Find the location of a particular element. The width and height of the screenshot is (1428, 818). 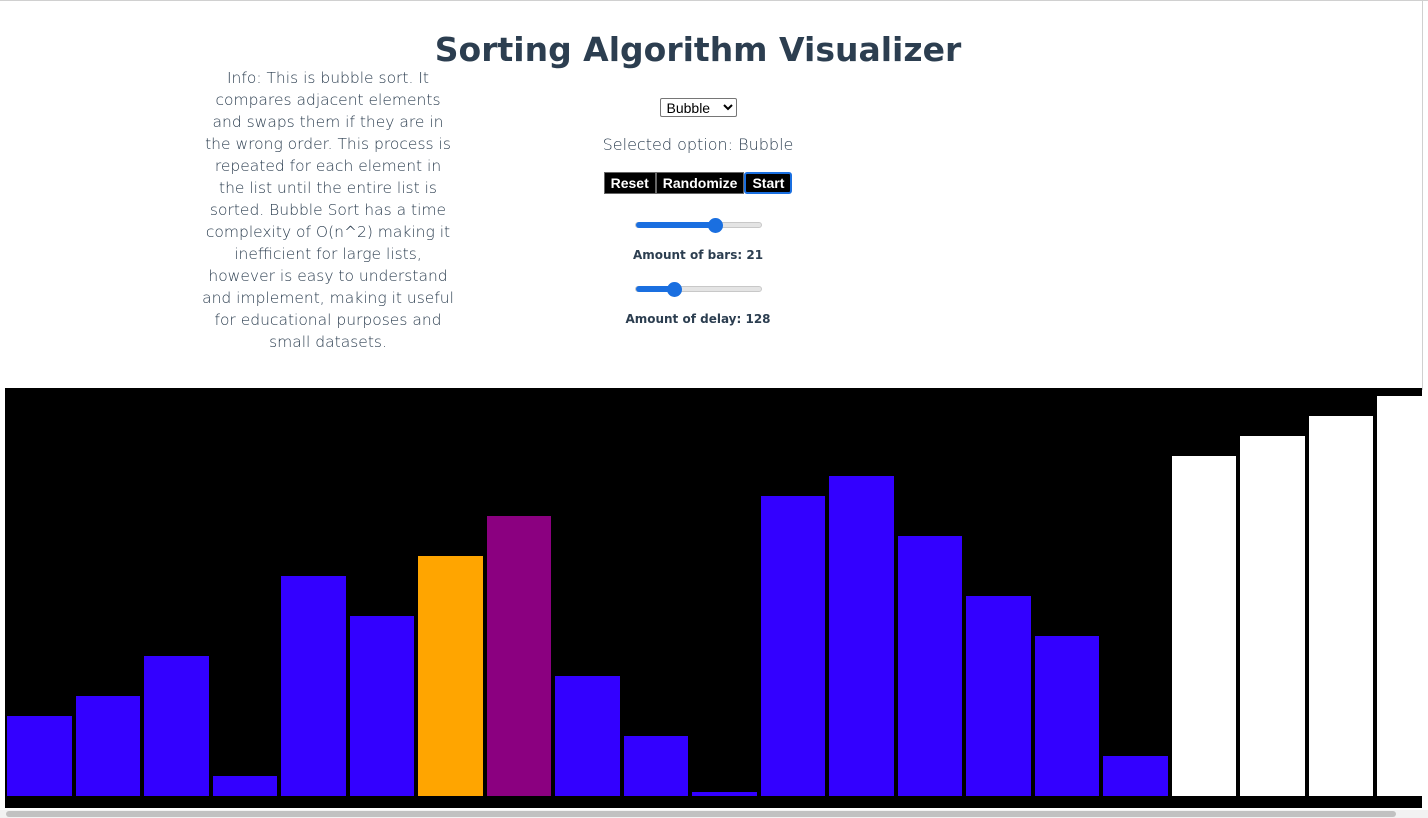

horizontal-scrollbar-thumb is located at coordinates (701, 814).